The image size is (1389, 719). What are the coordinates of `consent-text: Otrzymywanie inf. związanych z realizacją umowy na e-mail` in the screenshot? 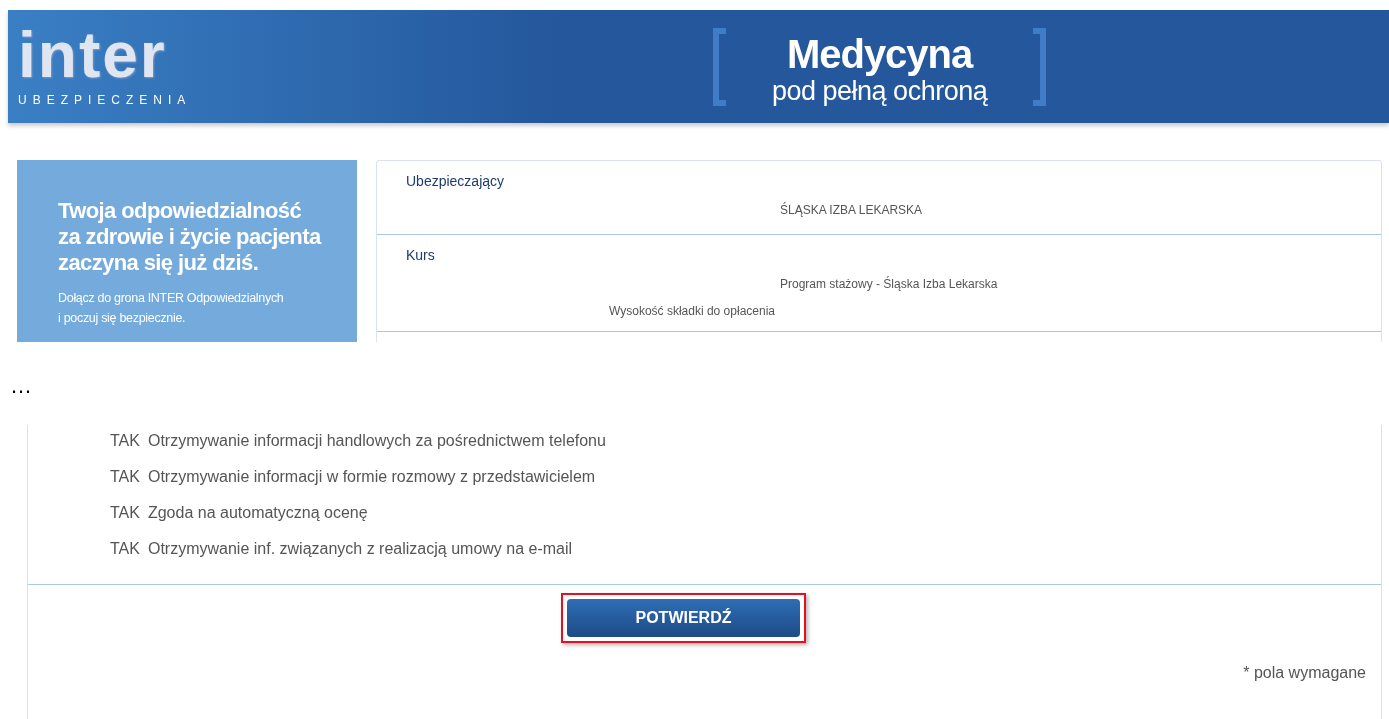 It's located at (360, 548).